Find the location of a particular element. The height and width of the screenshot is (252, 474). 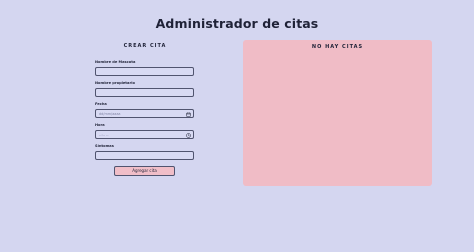

date-row: Fecha dd/mm/aaaa is located at coordinates (144, 110).